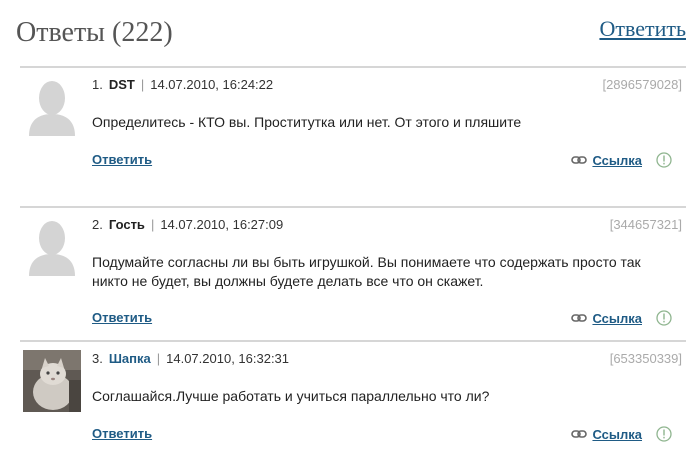  I want to click on answer-author: Шапка, so click(130, 358).